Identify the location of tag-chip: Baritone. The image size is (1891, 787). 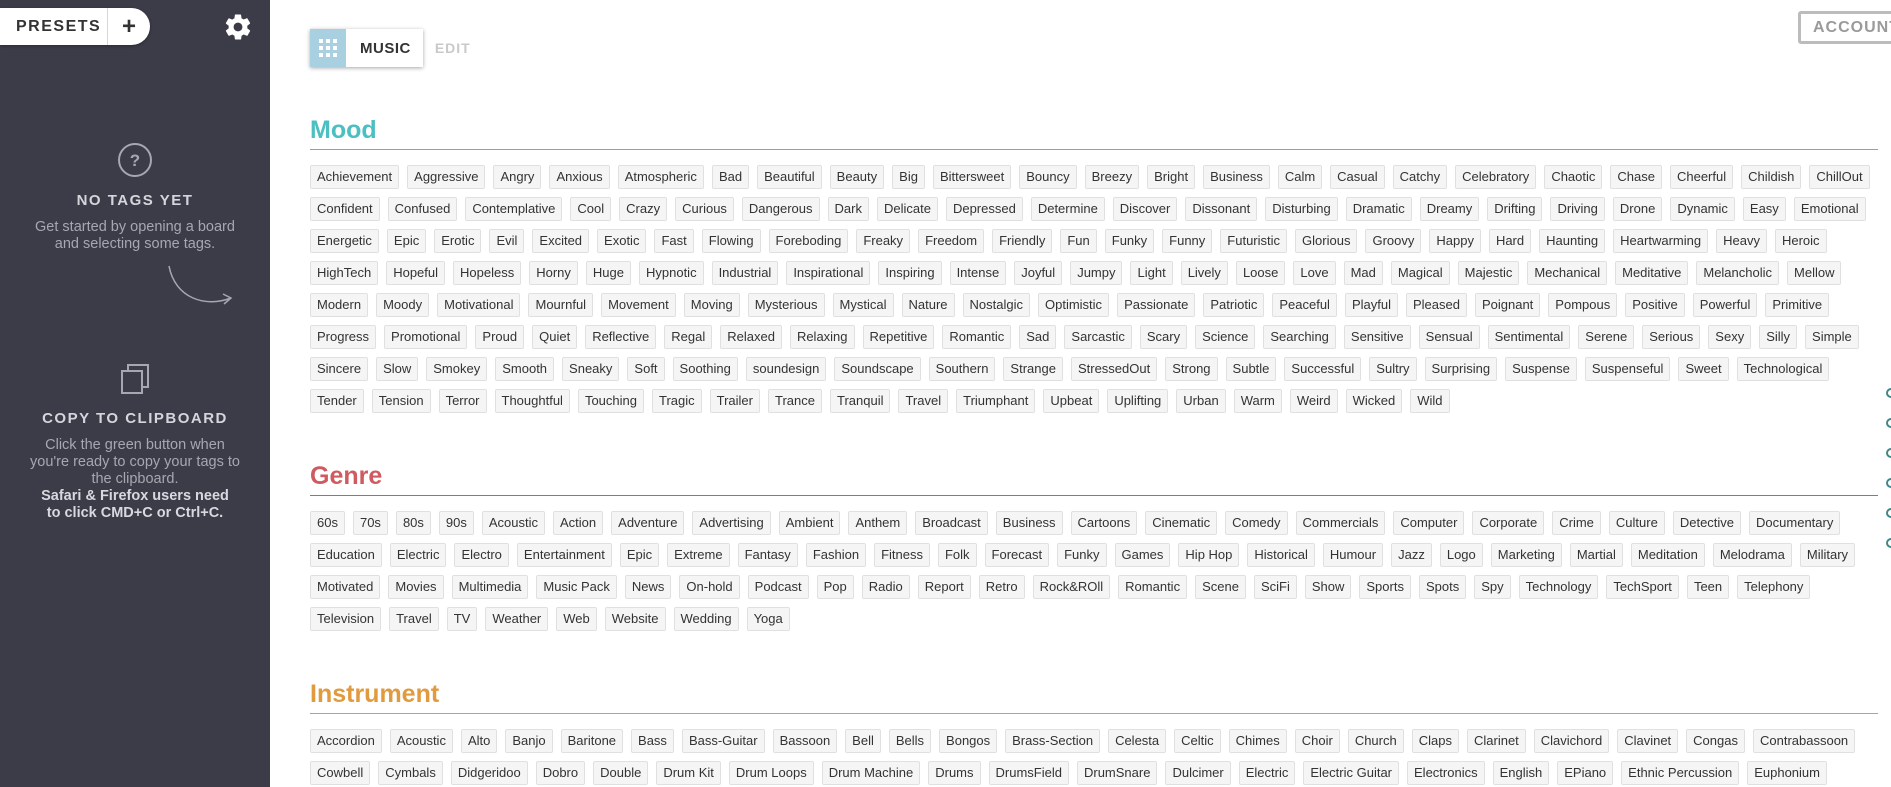
(592, 741).